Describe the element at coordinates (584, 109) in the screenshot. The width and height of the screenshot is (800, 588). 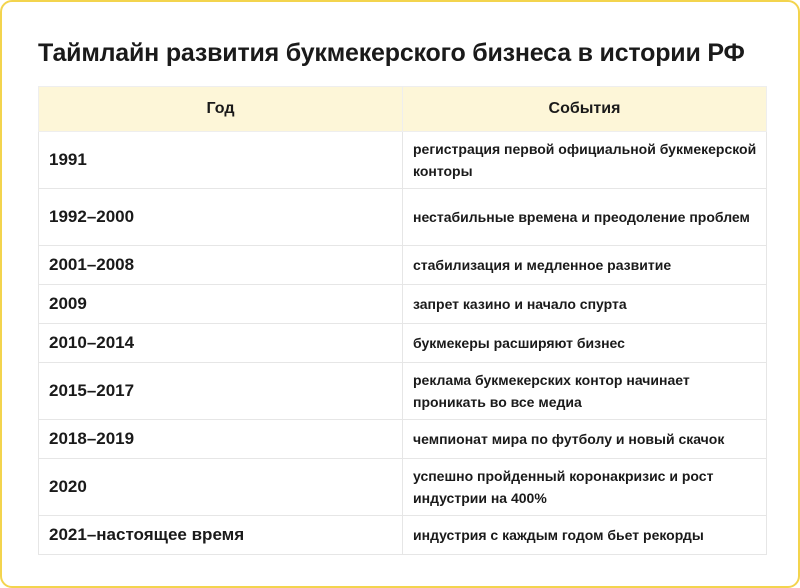
I see `column-header-events: События` at that location.